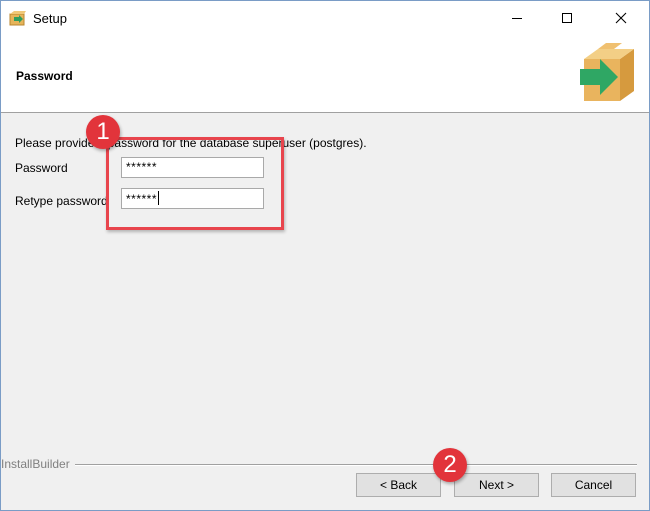  I want to click on setup-app-icon, so click(18, 18).